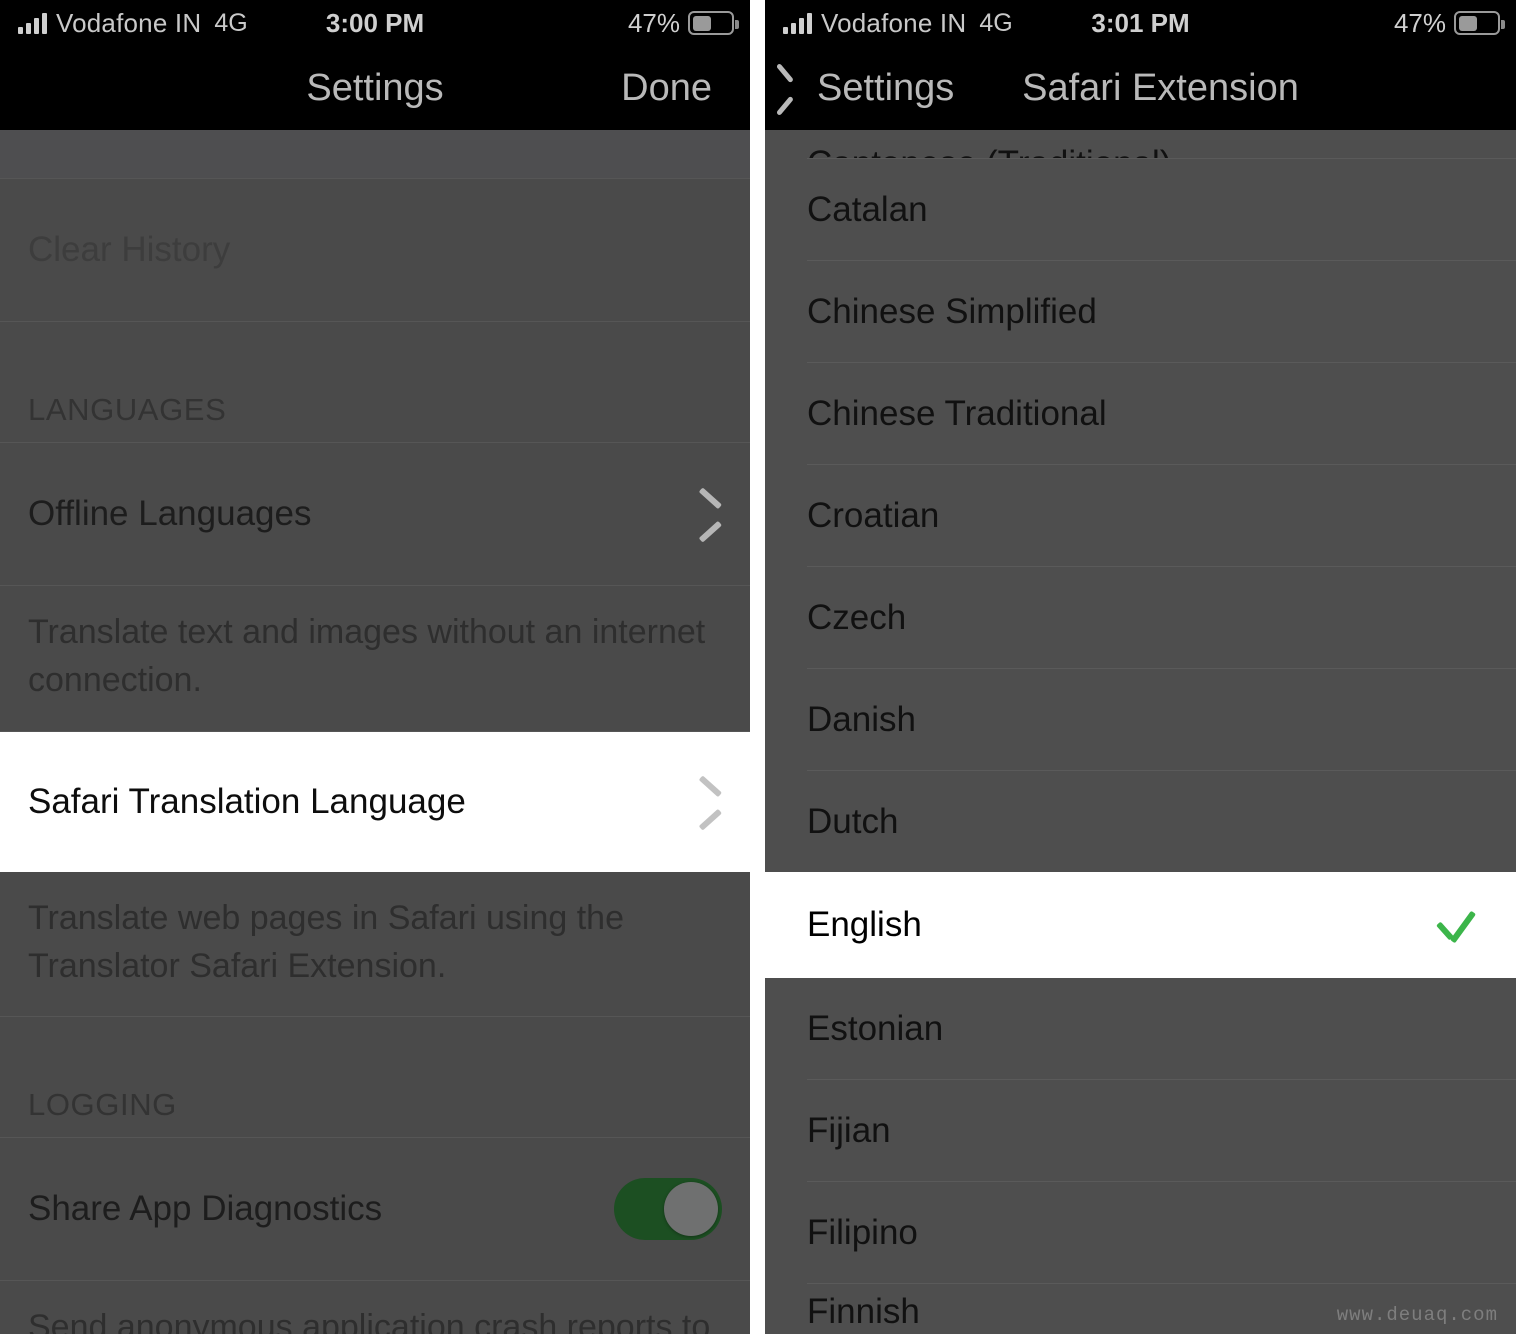  Describe the element at coordinates (170, 513) in the screenshot. I see `offline-languages-label: Offline Languages` at that location.